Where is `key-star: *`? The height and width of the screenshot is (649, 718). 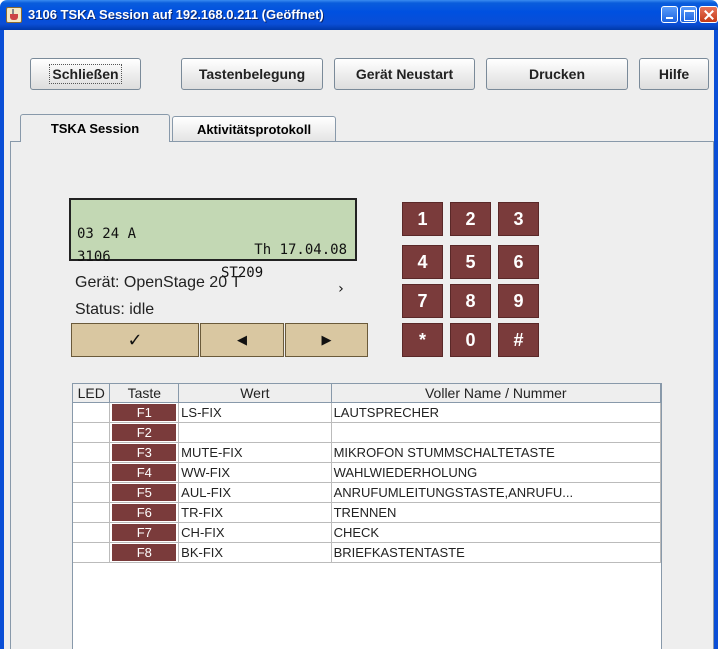
key-star: * is located at coordinates (422, 340).